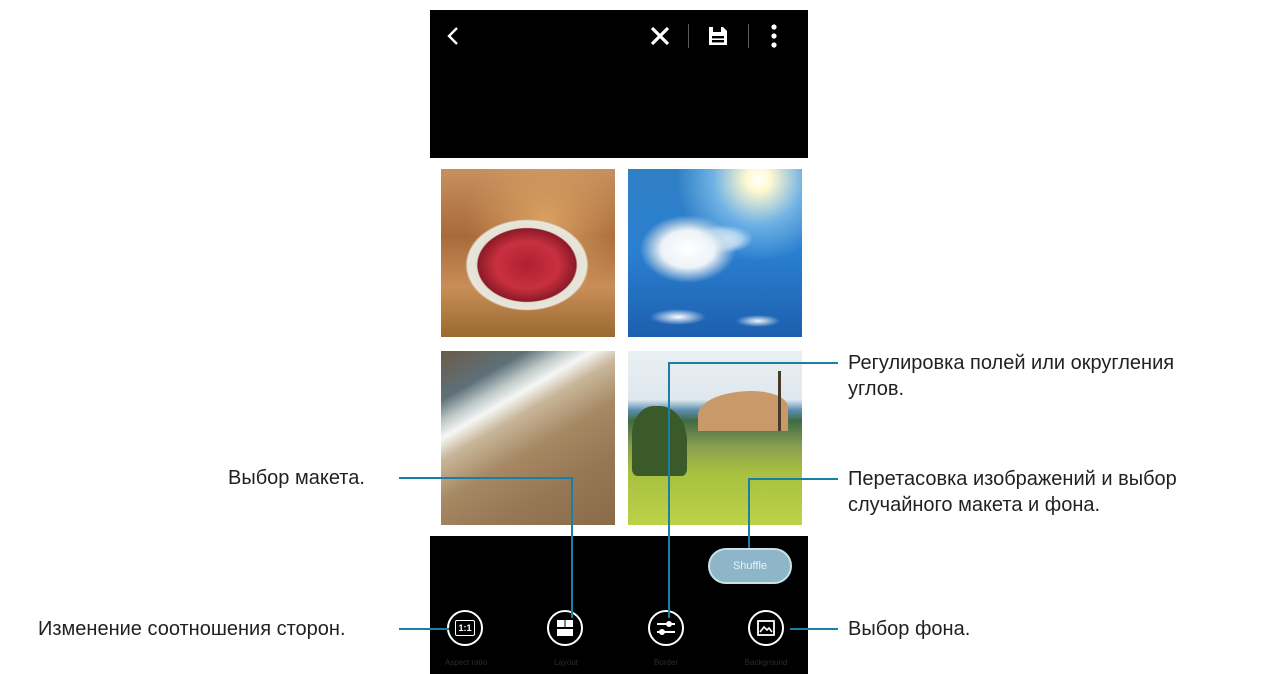 Image resolution: width=1266 pixels, height=674 pixels. I want to click on layout-icon, so click(565, 628).